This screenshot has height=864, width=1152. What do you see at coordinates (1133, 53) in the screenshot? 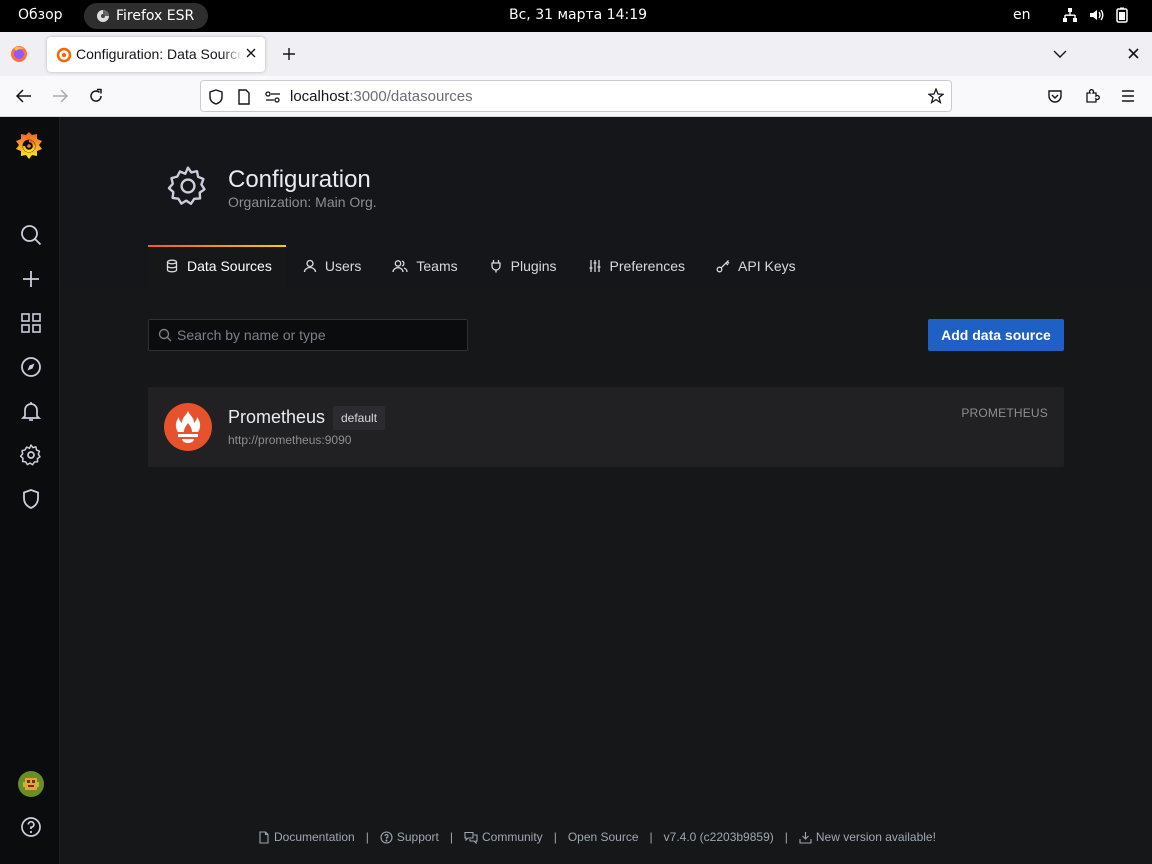
I see `window-close-icon` at bounding box center [1133, 53].